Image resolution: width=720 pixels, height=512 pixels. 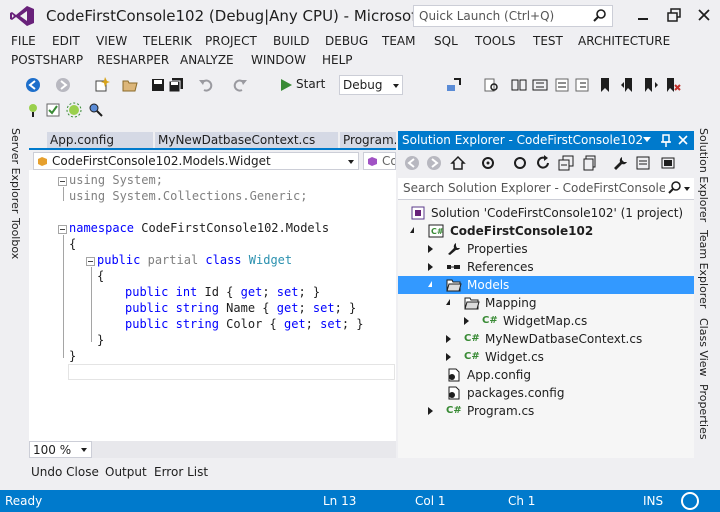 I want to click on coverage-icon, so click(x=74, y=110).